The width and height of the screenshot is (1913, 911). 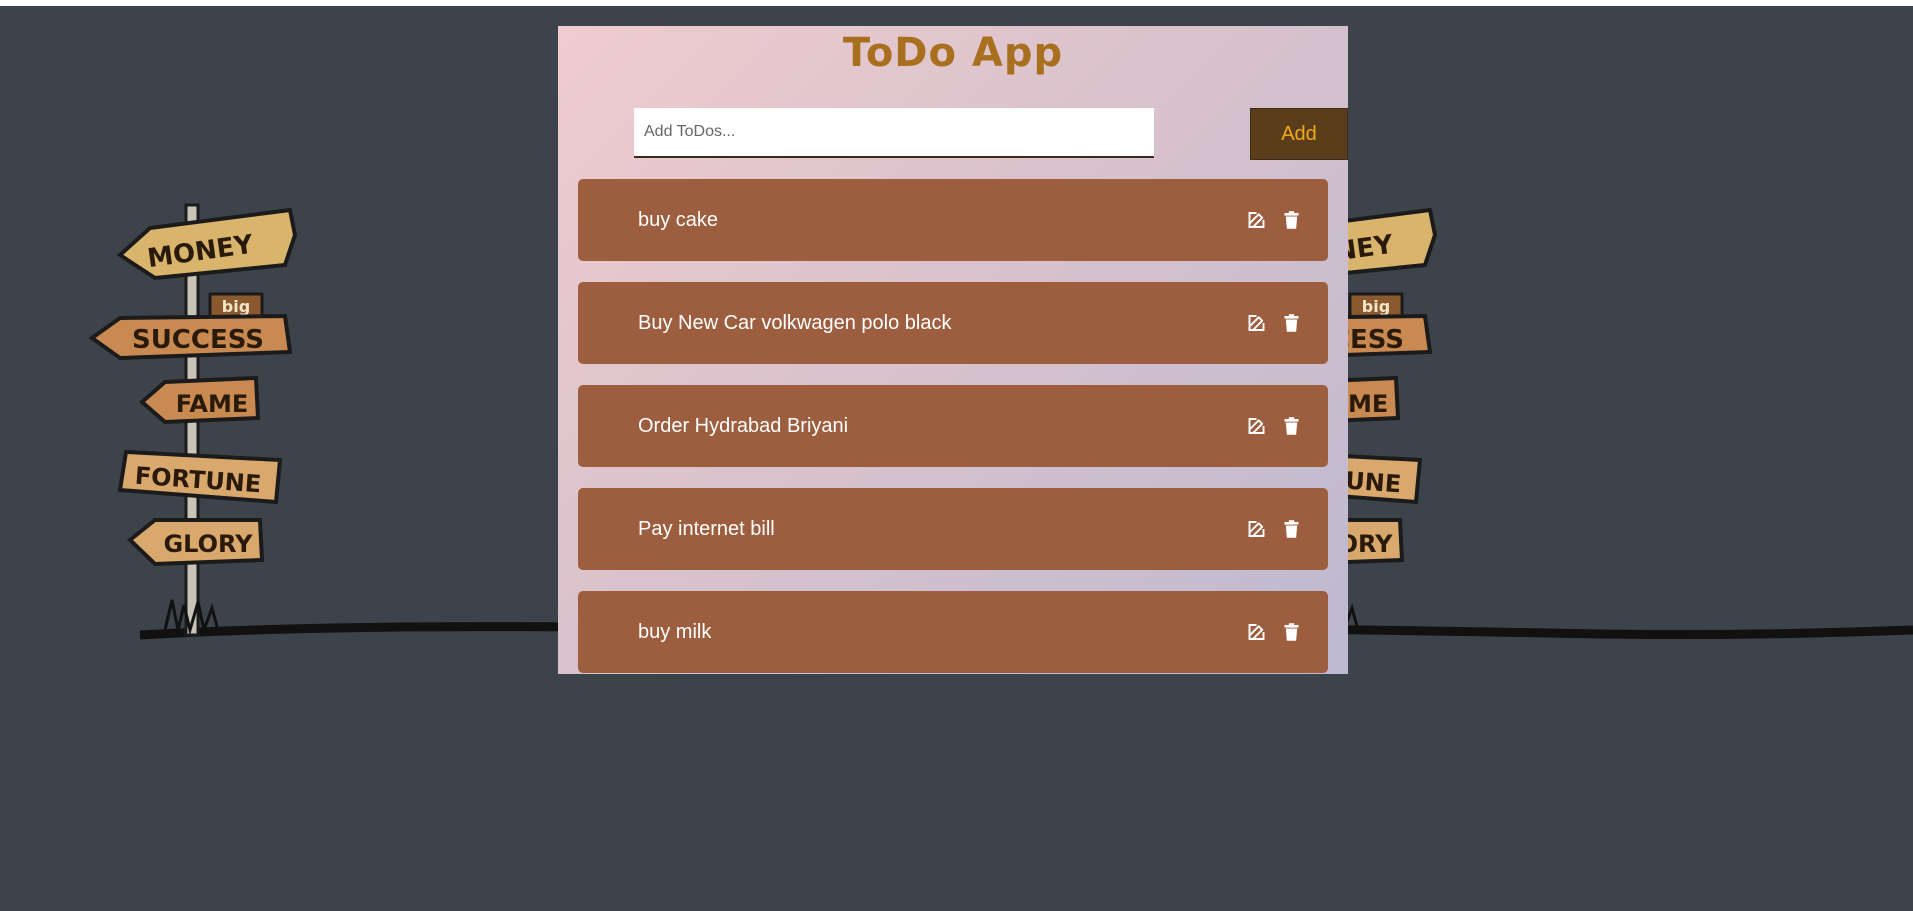 What do you see at coordinates (706, 529) in the screenshot?
I see `todo-text: Pay internet bill` at bounding box center [706, 529].